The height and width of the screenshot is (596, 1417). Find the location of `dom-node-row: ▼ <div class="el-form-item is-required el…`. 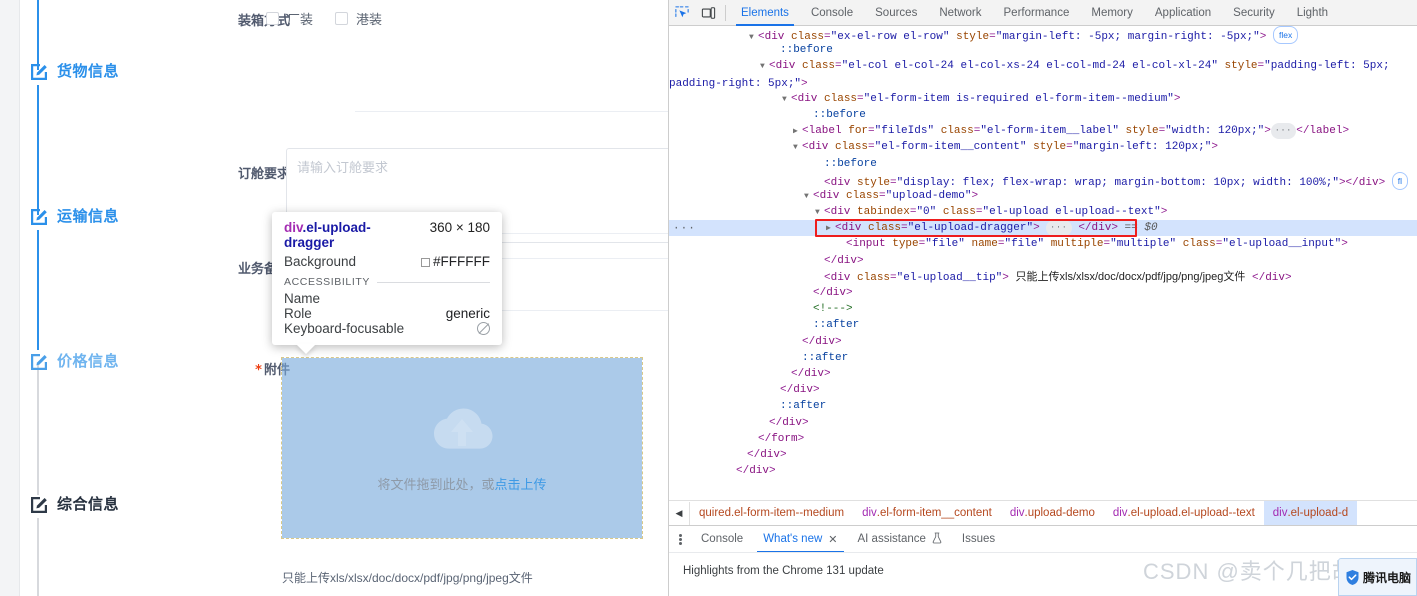

dom-node-row: ▼ <div class="el-form-item is-required el… is located at coordinates (1043, 99).